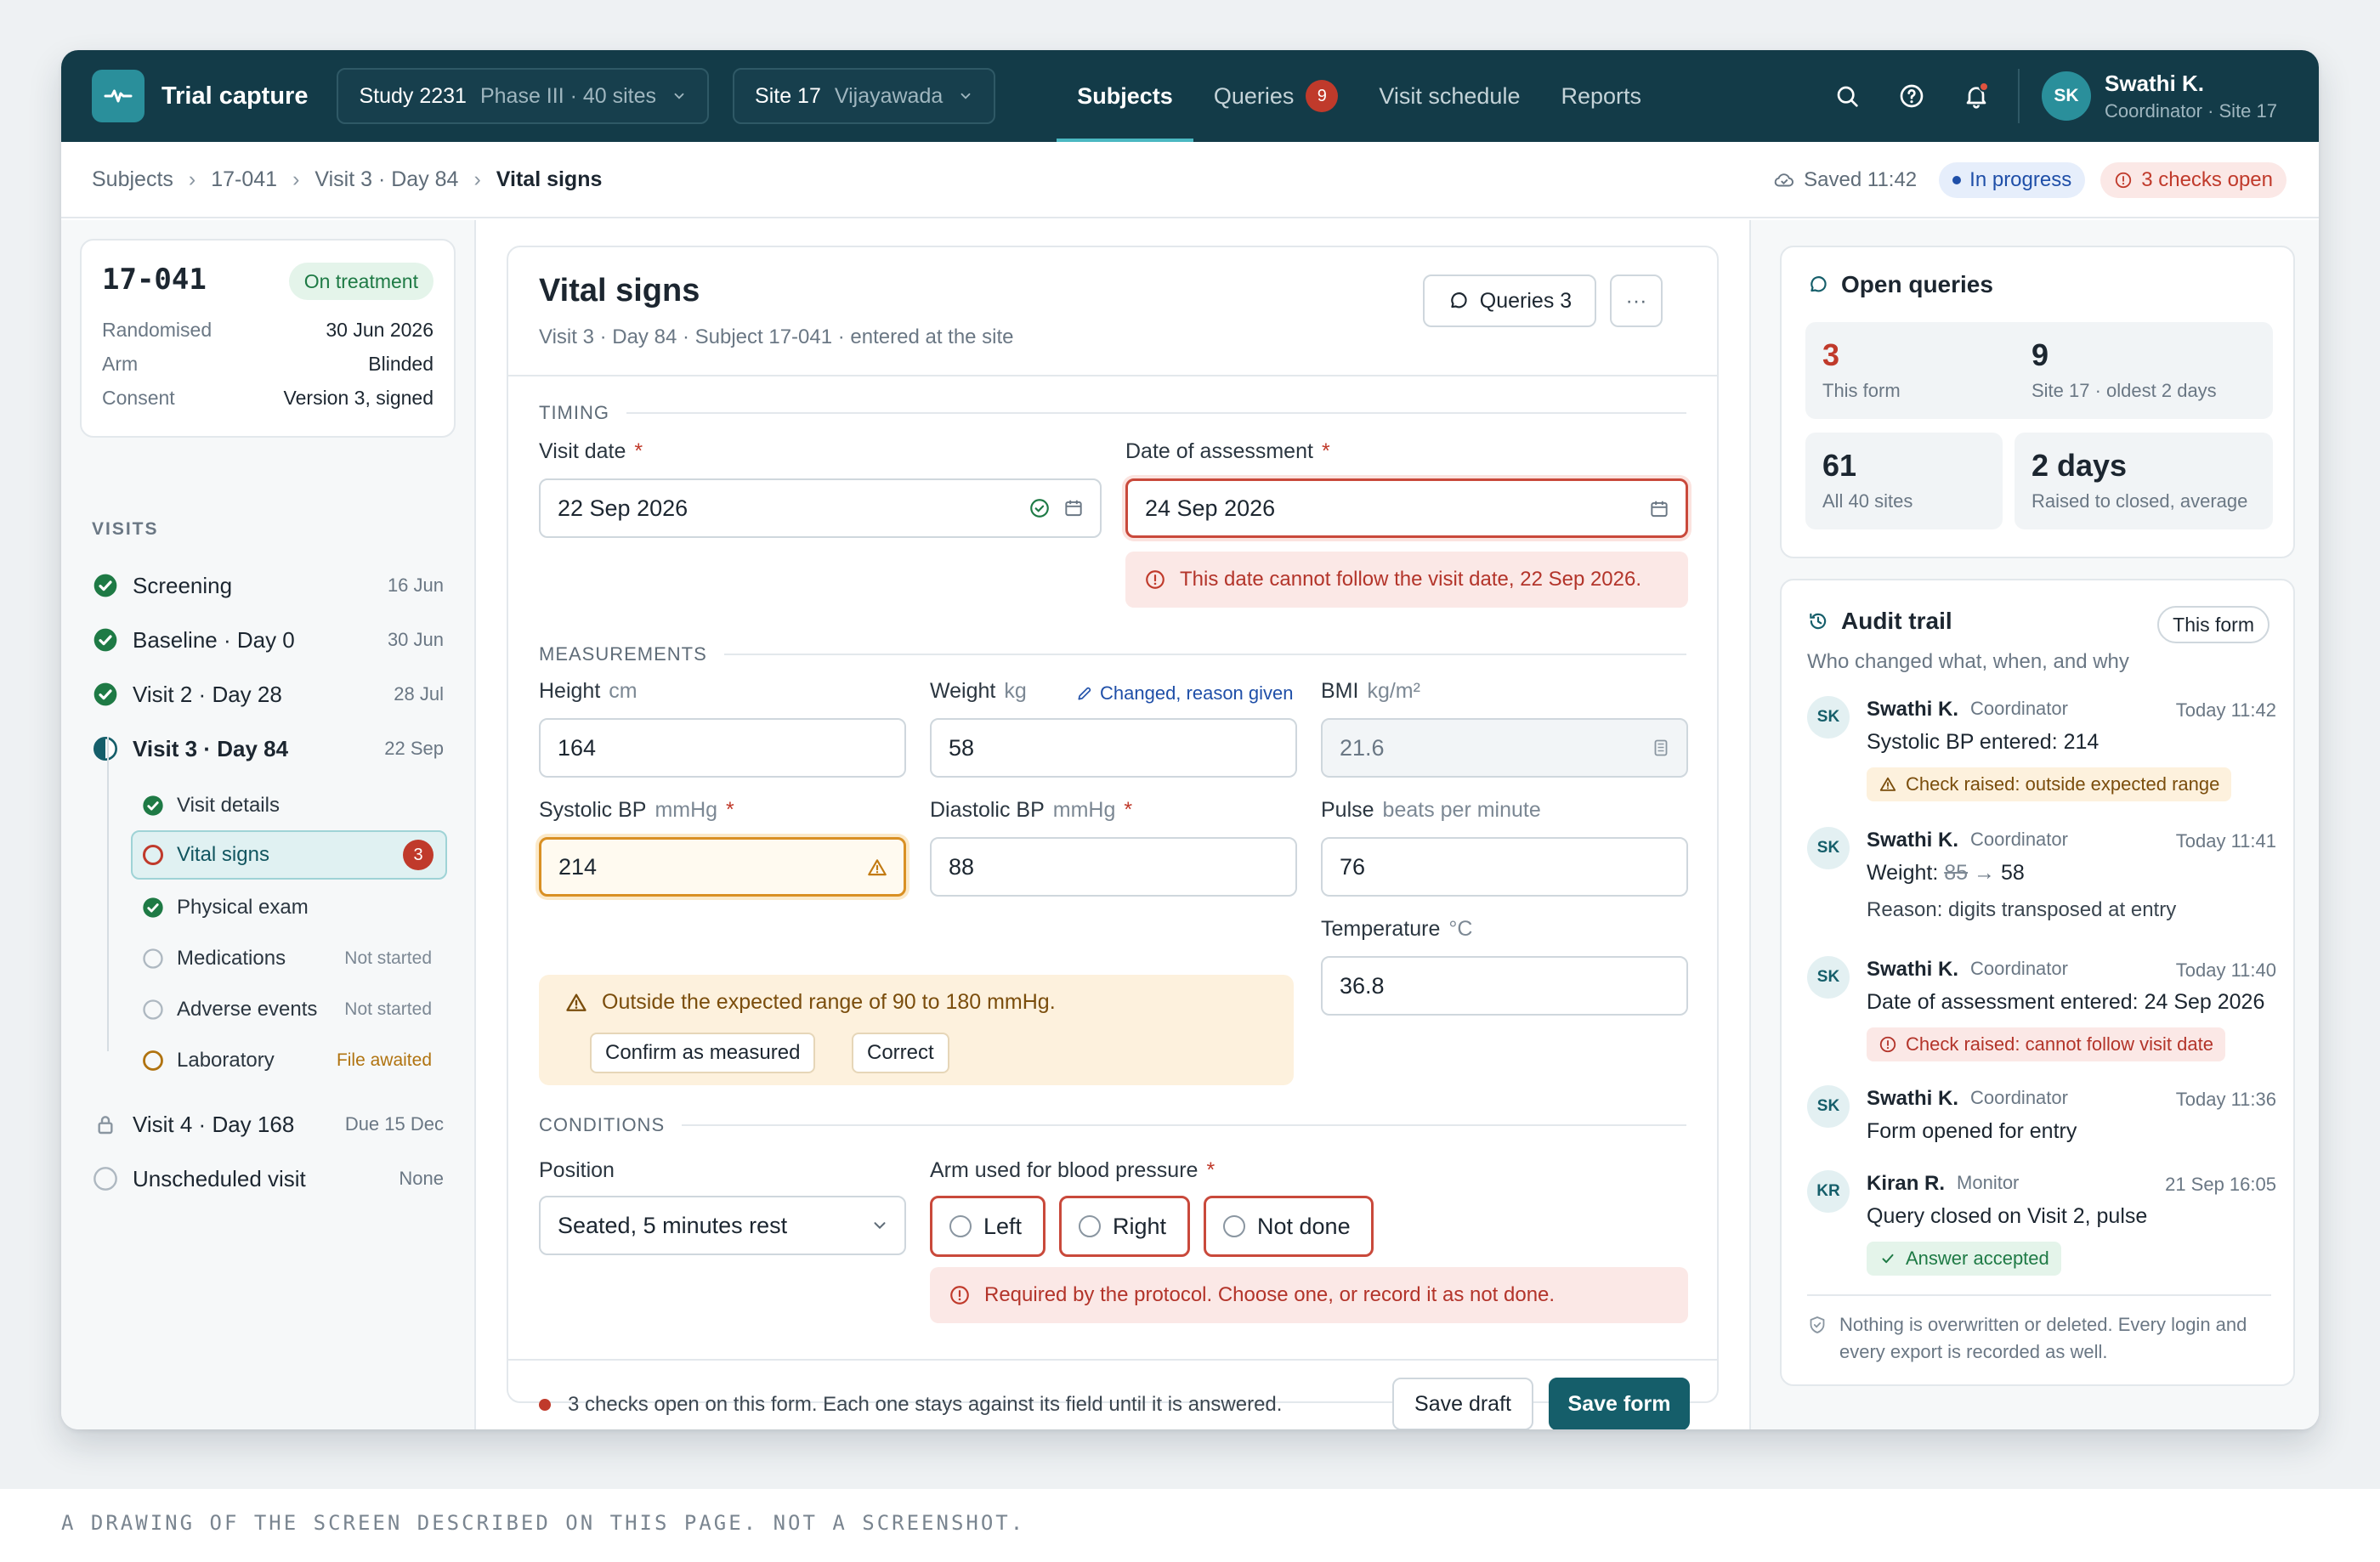  Describe the element at coordinates (1254, 95) in the screenshot. I see `tab-label: Queries` at that location.